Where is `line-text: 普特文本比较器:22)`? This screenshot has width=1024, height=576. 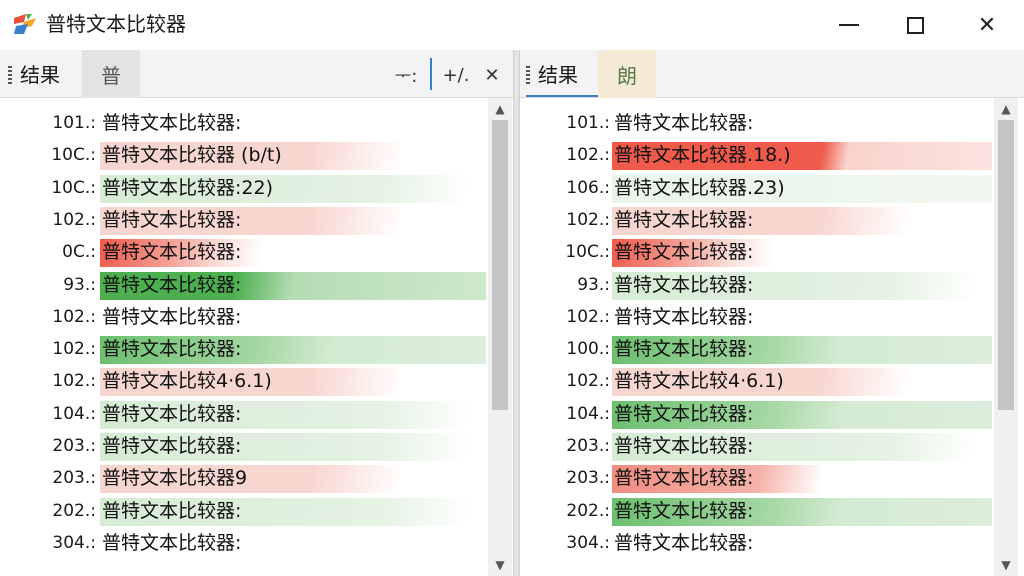 line-text: 普特文本比较器:22) is located at coordinates (187, 187).